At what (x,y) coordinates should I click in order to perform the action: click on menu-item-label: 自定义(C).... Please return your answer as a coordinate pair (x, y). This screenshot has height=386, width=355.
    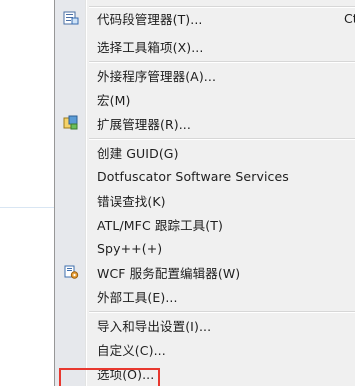
    Looking at the image, I should click on (131, 350).